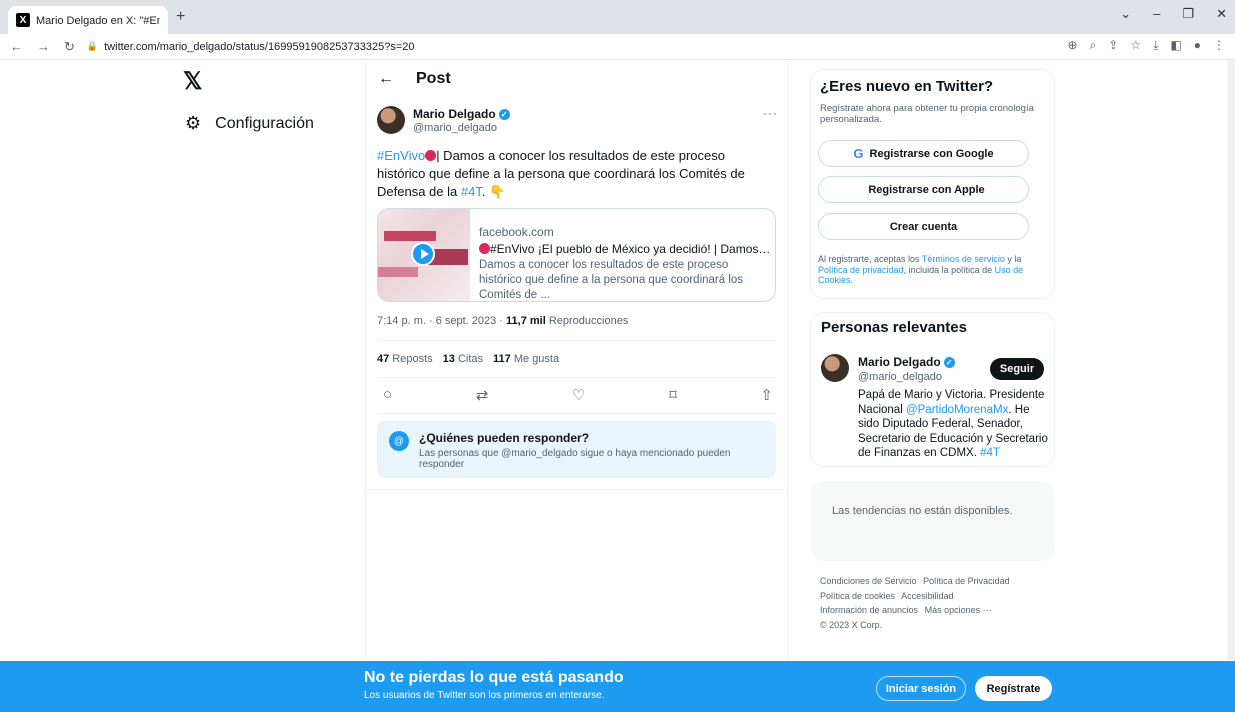 The width and height of the screenshot is (1235, 712). What do you see at coordinates (1072, 45) in the screenshot?
I see `install-app-icon: ⊕` at bounding box center [1072, 45].